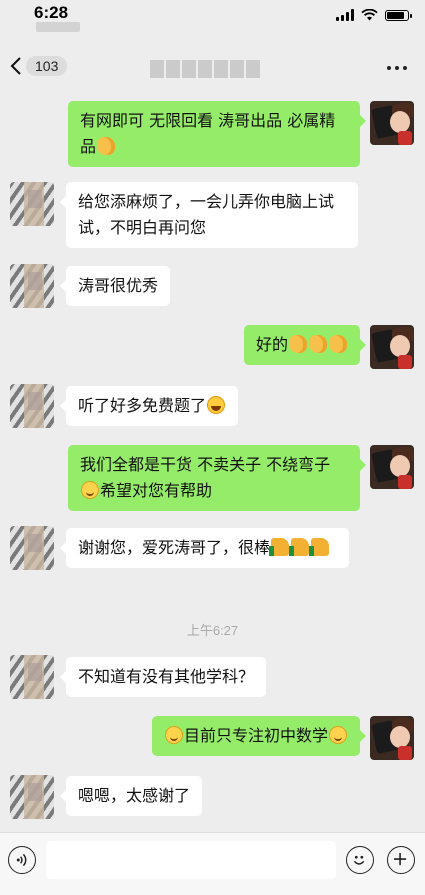 The width and height of the screenshot is (425, 895). I want to click on battery-icon, so click(398, 15).